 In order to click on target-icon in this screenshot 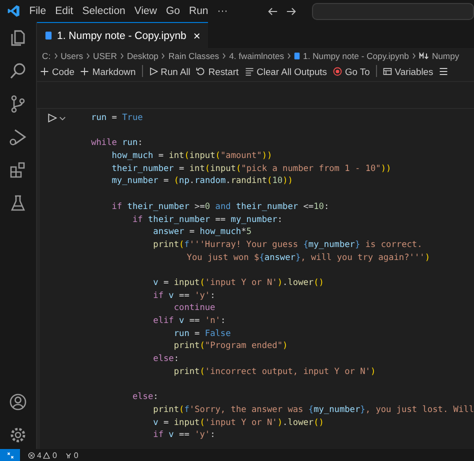, I will do `click(337, 71)`.